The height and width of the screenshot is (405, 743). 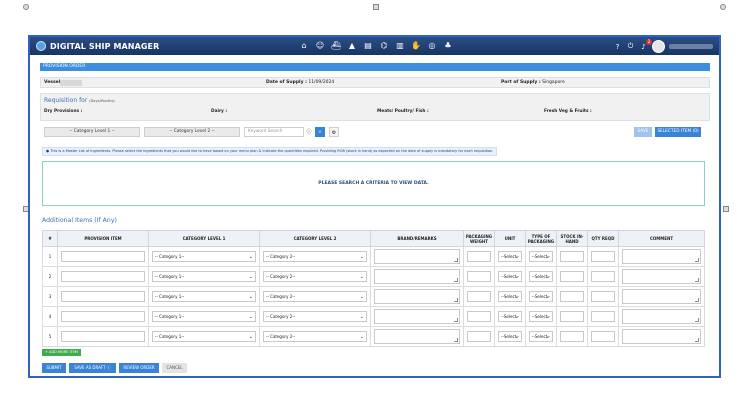 What do you see at coordinates (352, 46) in the screenshot?
I see `chart-icon: ▲` at bounding box center [352, 46].